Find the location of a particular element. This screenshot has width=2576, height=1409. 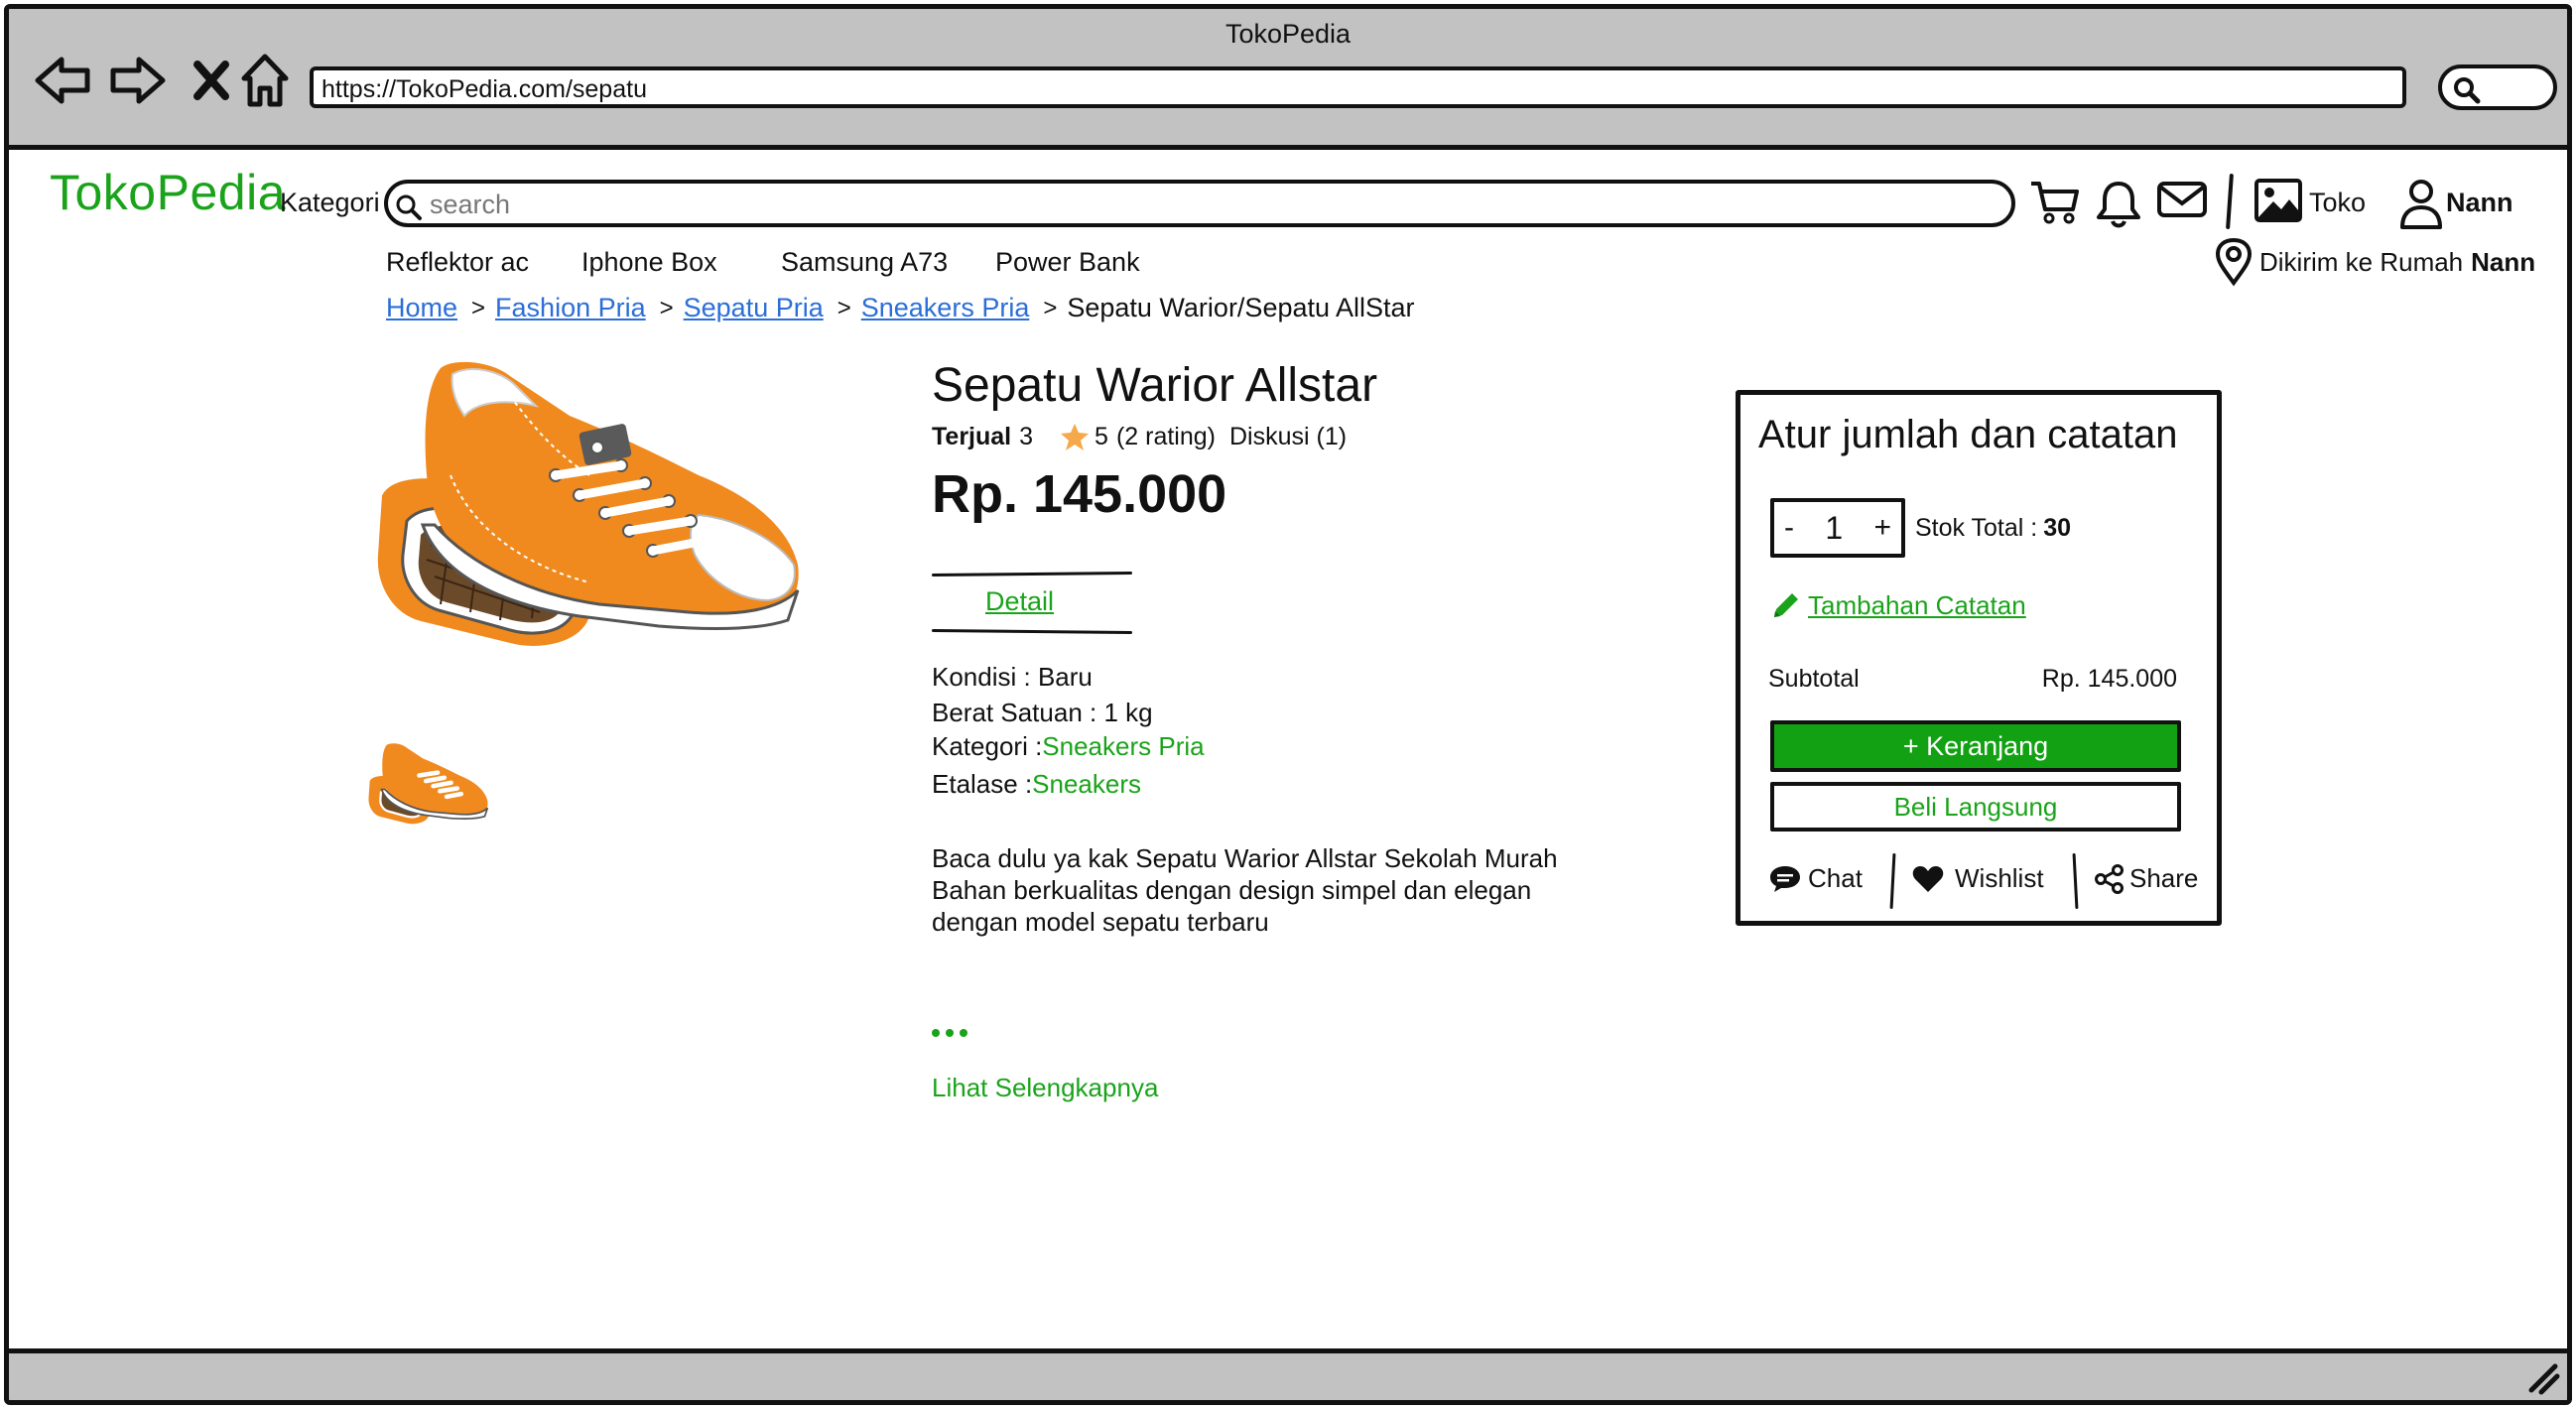

star-icon is located at coordinates (1076, 437).